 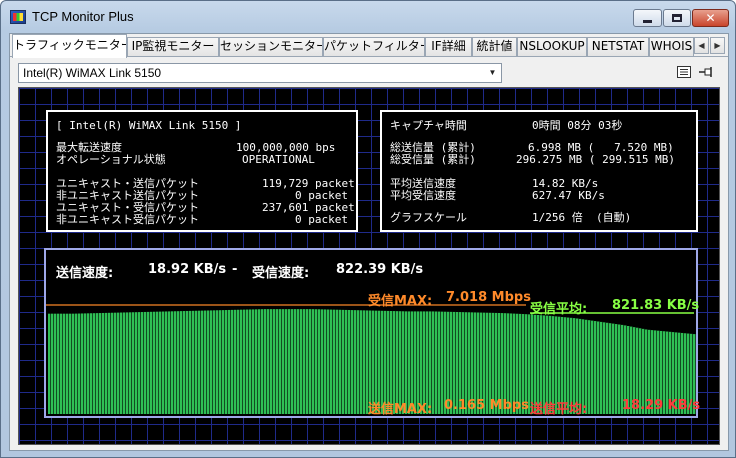 What do you see at coordinates (494, 46) in the screenshot?
I see `tab-statistics: 統計値` at bounding box center [494, 46].